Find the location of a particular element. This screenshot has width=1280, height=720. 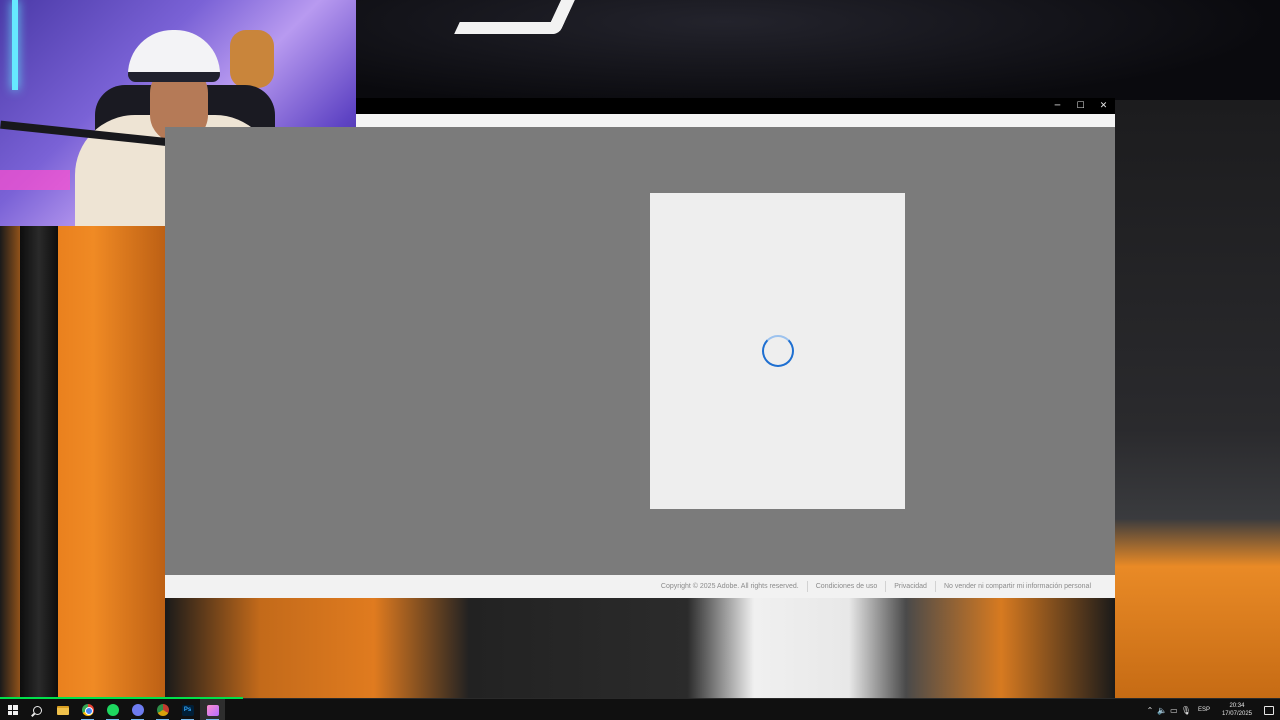

car-logo is located at coordinates (514, 17).